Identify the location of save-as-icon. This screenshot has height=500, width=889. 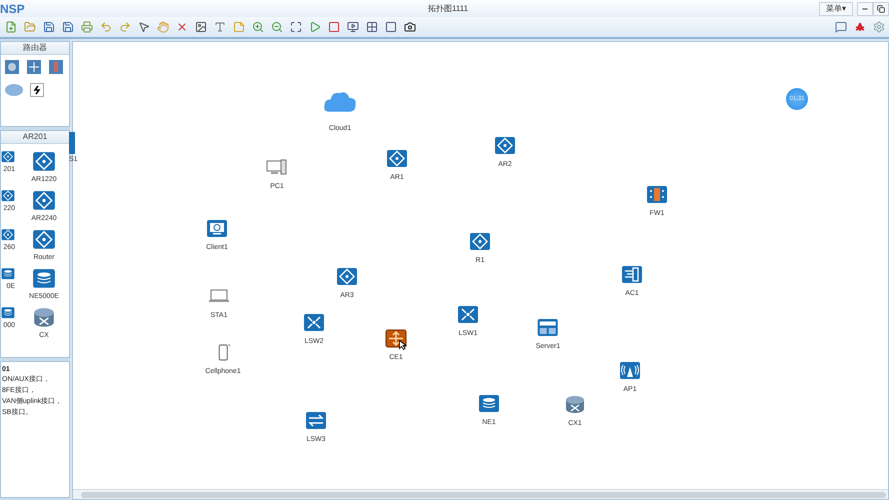
(67, 27).